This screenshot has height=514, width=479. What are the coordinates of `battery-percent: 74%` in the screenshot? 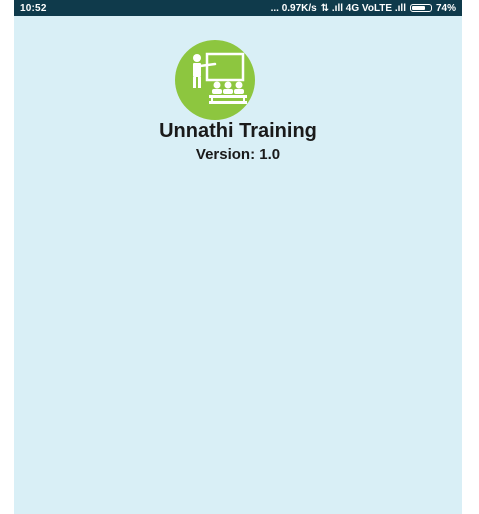 It's located at (445, 8).